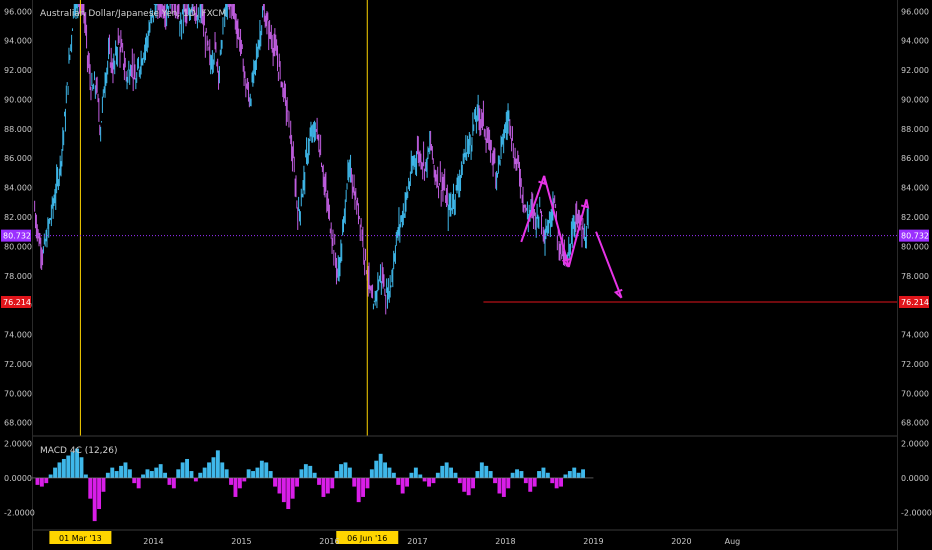  I want to click on macd-left-tick: 0.0000, so click(18, 478).